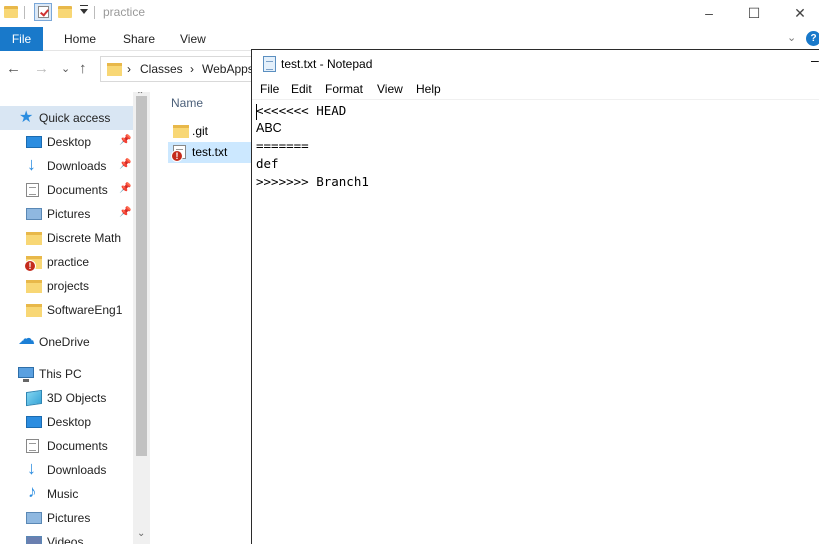 The image size is (819, 544). I want to click on nav-item-label: Videos, so click(65, 539).